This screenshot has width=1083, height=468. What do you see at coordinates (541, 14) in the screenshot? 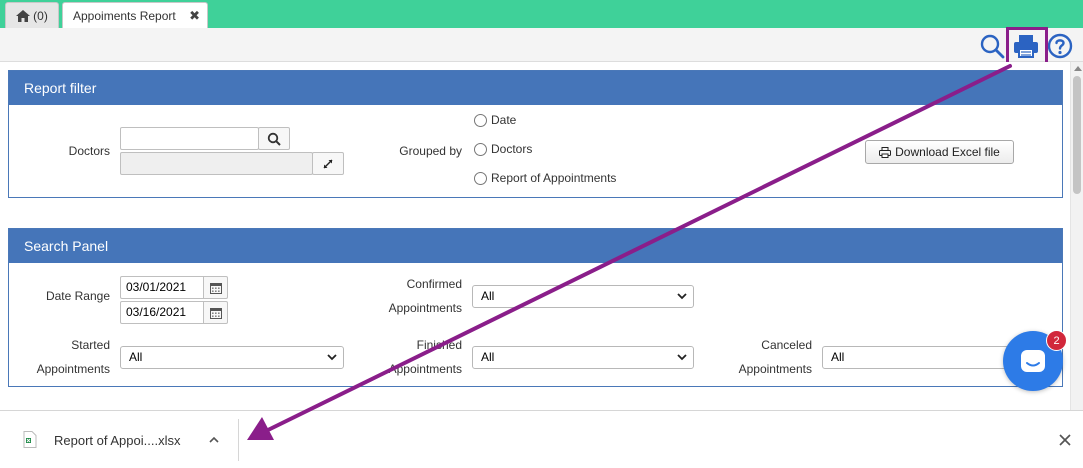
I see `tab-bar: (0) Appoiments Report ✖` at bounding box center [541, 14].